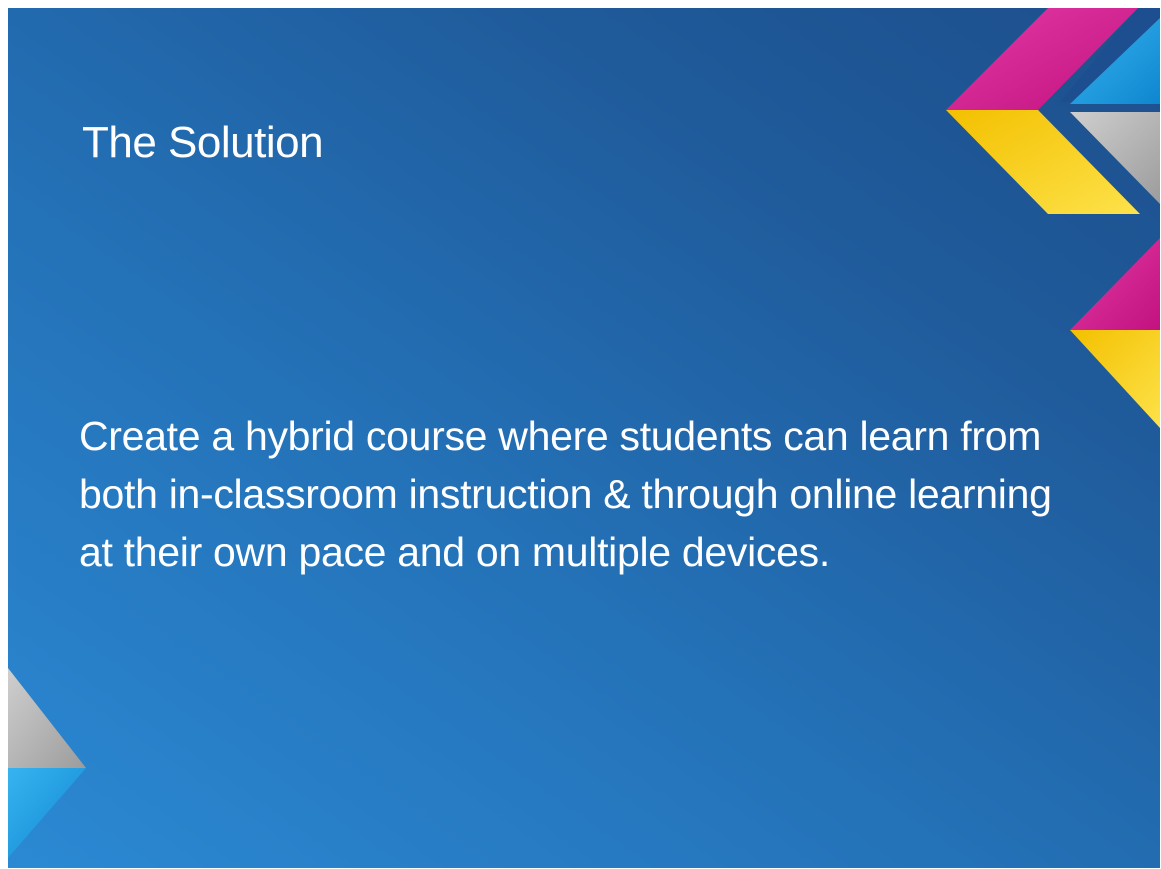  What do you see at coordinates (1115, 284) in the screenshot?
I see `magenta-chevron-right` at bounding box center [1115, 284].